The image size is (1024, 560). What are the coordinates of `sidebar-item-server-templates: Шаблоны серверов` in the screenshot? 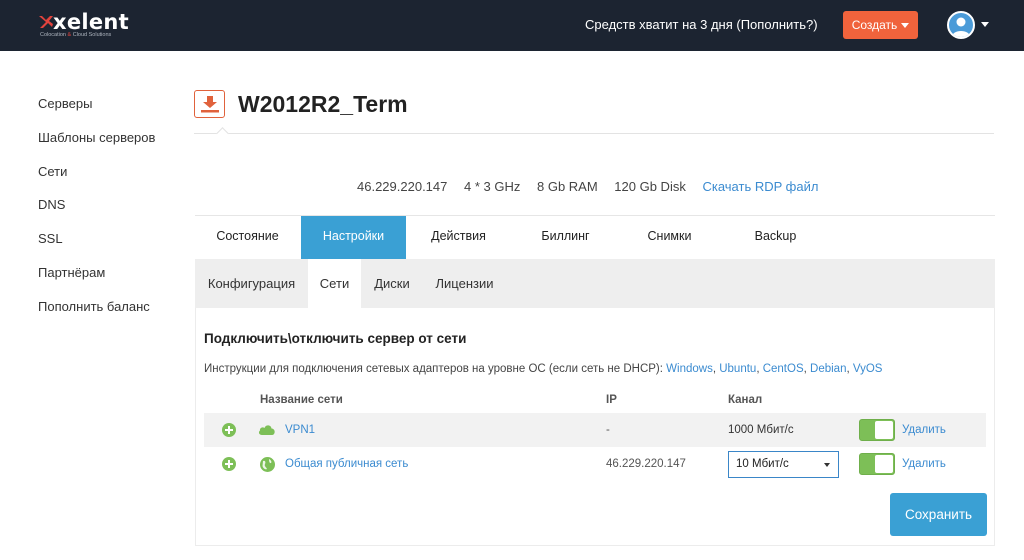 It's located at (118, 145).